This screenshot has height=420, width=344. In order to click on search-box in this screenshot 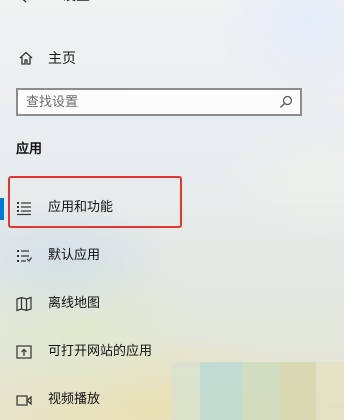, I will do `click(159, 102)`.